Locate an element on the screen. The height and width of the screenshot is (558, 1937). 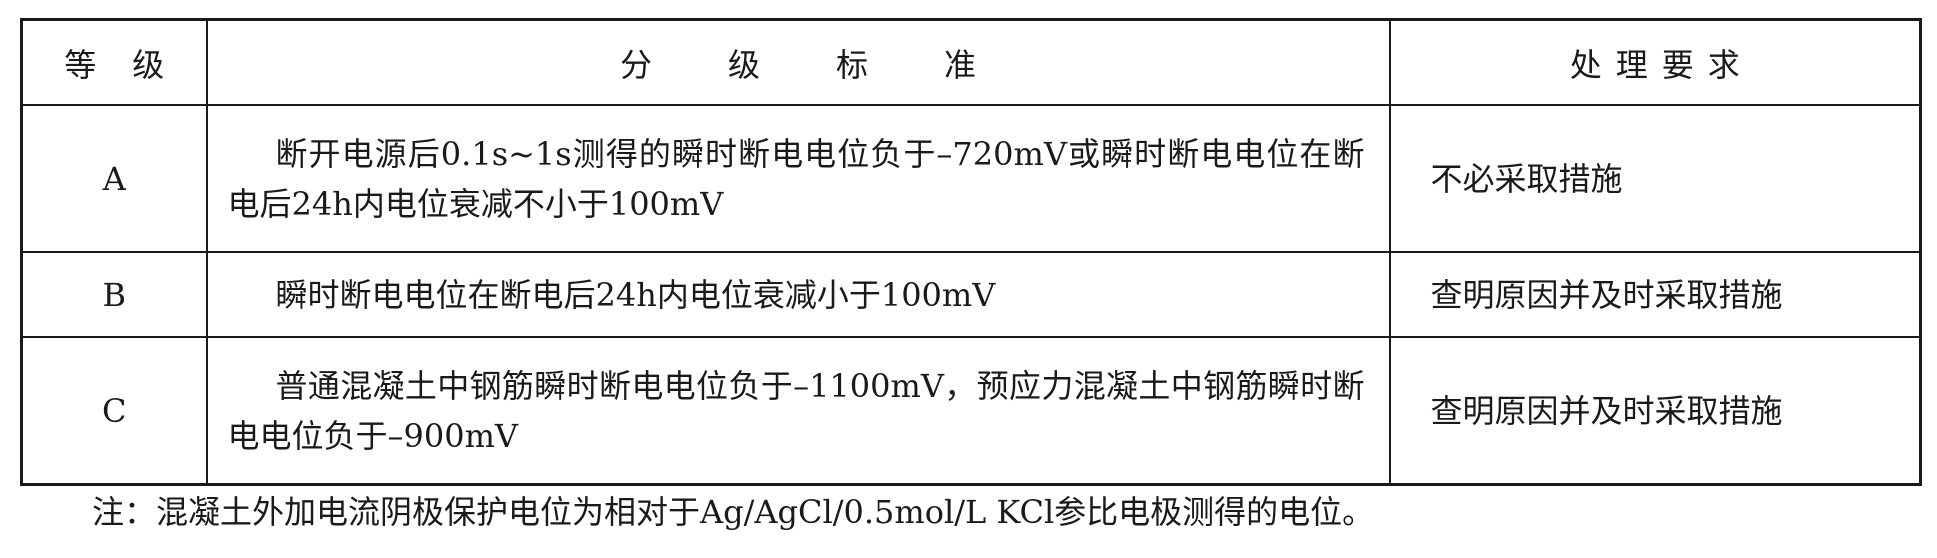
grade-cell: C is located at coordinates (114, 411).